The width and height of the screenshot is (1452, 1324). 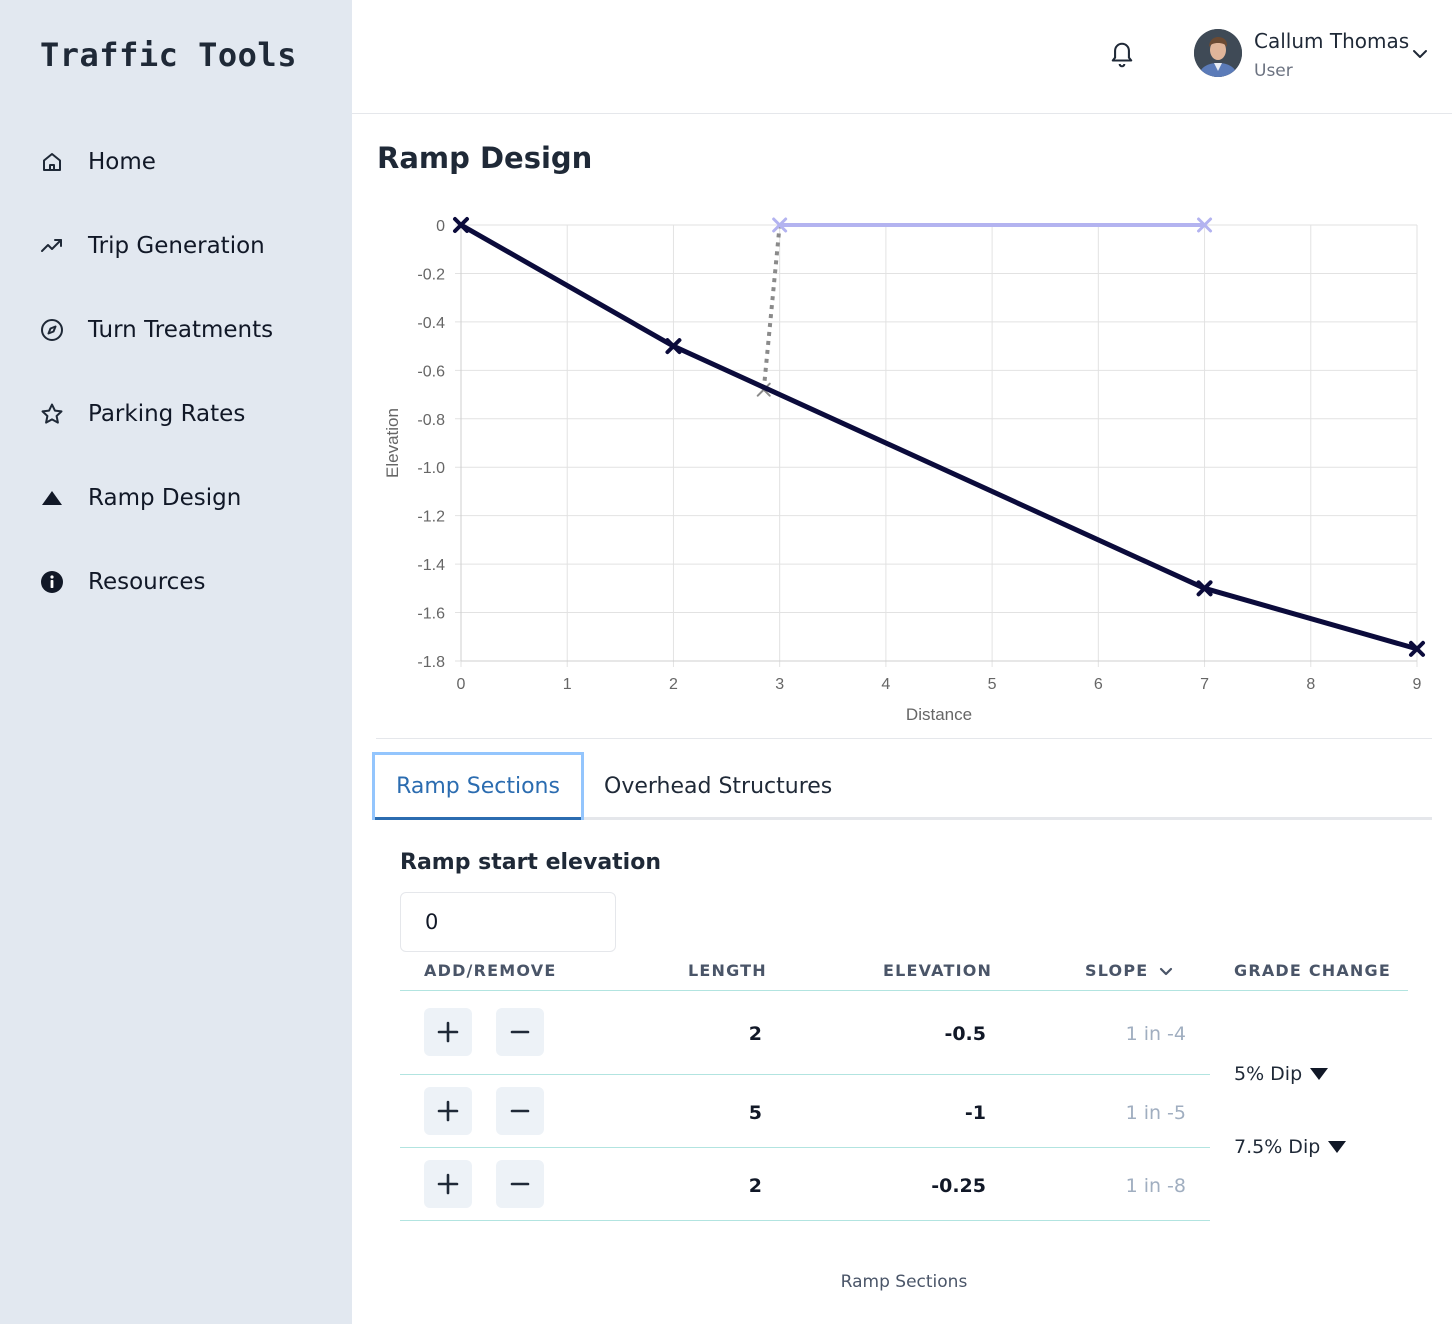 I want to click on y-tick-label: -0.6, so click(x=431, y=371).